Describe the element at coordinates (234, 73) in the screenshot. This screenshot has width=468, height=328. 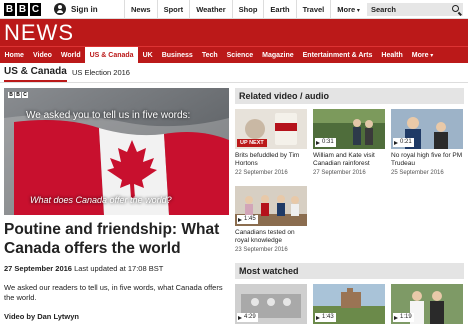
I see `sub-nav: US & Canada US Election 2016` at that location.